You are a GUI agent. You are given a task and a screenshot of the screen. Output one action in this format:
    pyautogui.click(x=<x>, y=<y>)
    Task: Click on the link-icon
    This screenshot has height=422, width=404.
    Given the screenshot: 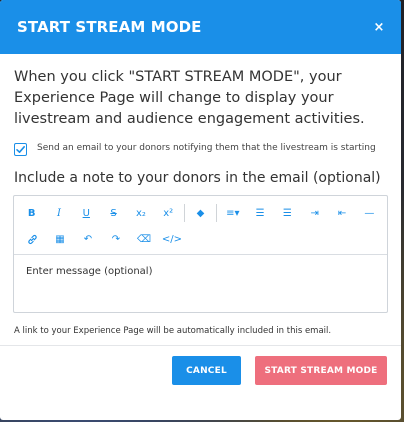 What is the action you would take?
    pyautogui.click(x=32, y=239)
    